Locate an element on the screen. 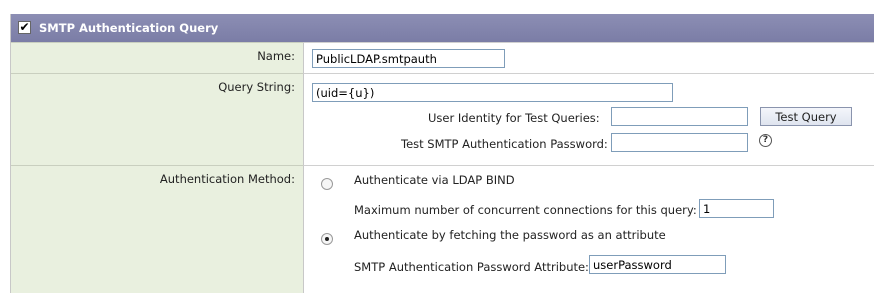 The height and width of the screenshot is (293, 874). query-string-input is located at coordinates (492, 92).